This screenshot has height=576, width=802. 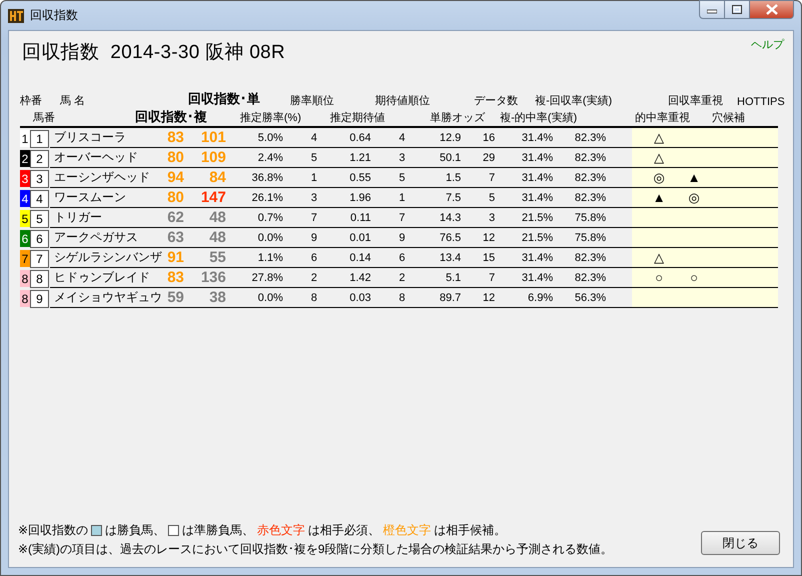 I want to click on place-return-rate: 6.9%, so click(x=540, y=298).